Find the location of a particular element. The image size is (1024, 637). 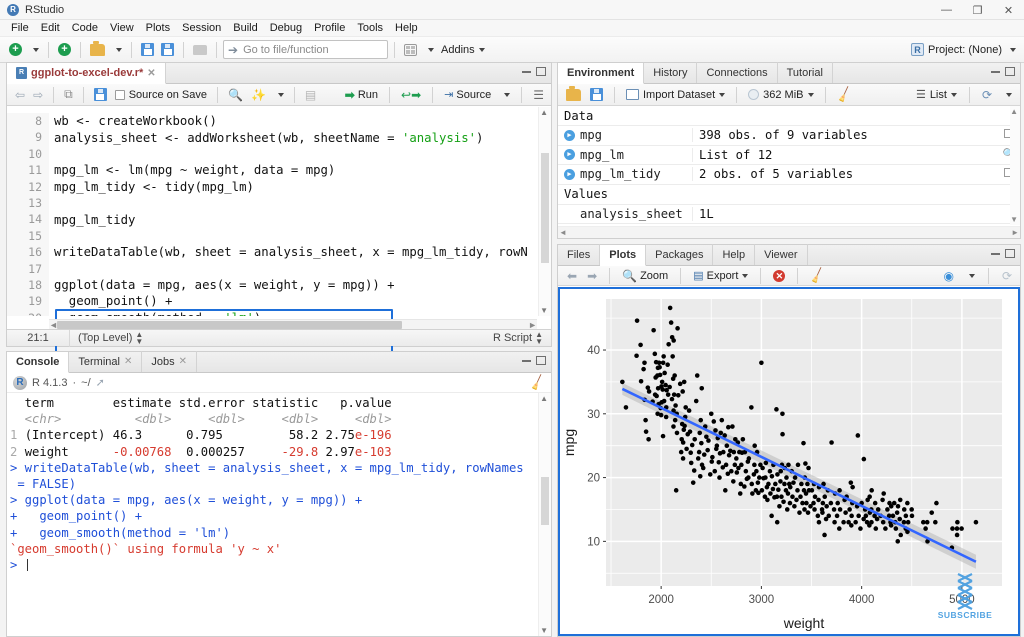

memory-usage-button: 362 MiB is located at coordinates (780, 95).